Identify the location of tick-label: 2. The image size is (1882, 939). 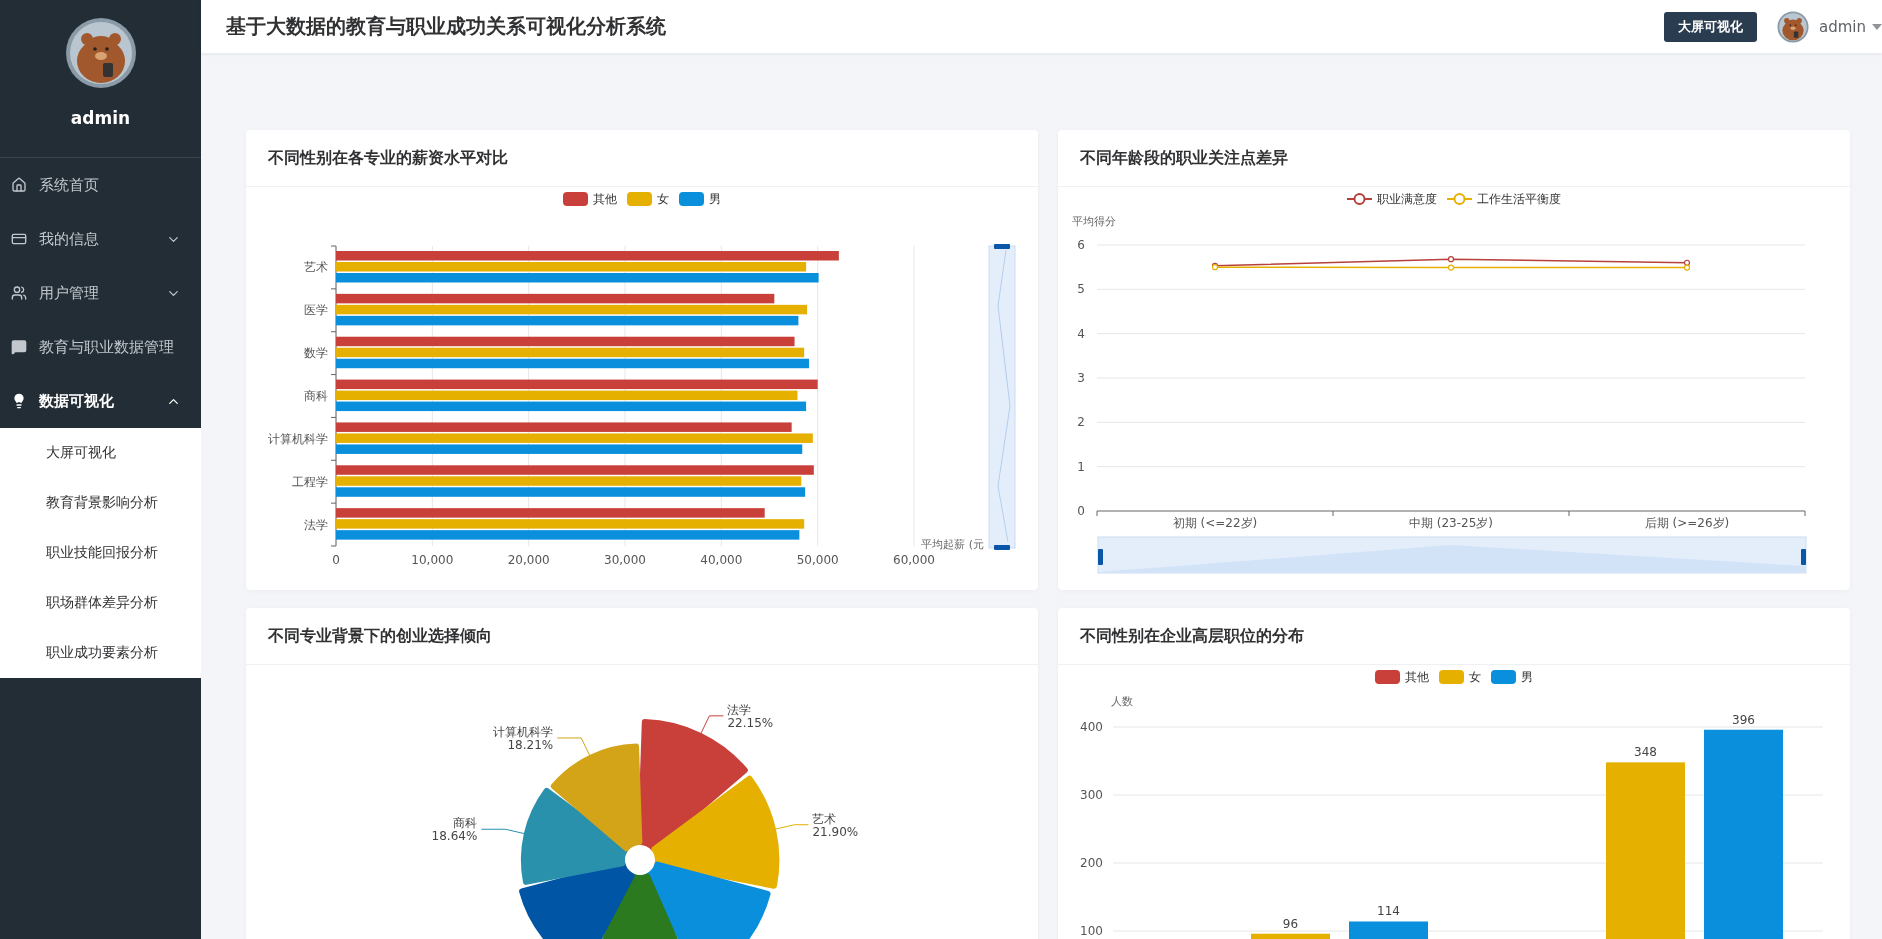
(1081, 422).